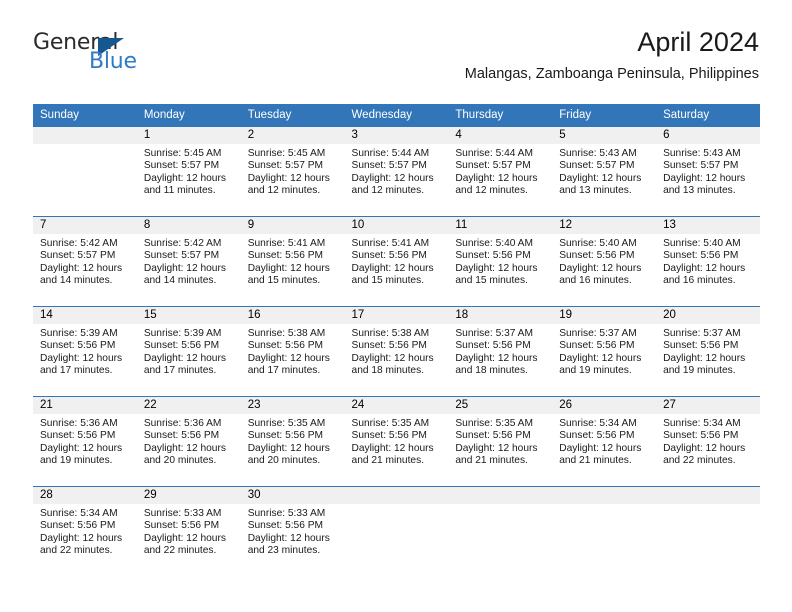 The width and height of the screenshot is (792, 612). Describe the element at coordinates (500, 315) in the screenshot. I see `day-number: 18` at that location.